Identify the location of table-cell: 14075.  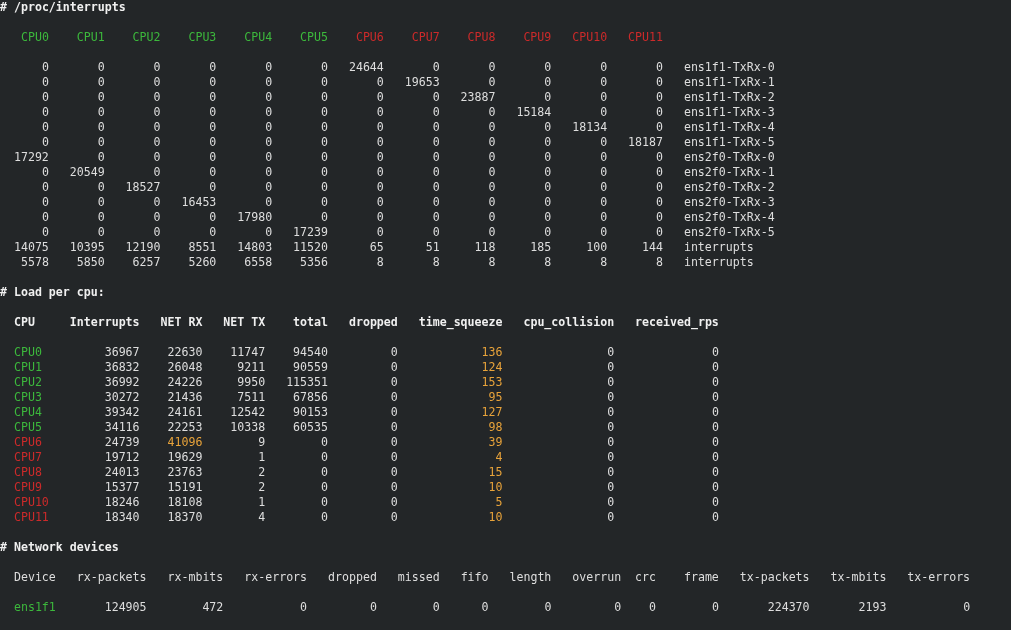
(31, 247).